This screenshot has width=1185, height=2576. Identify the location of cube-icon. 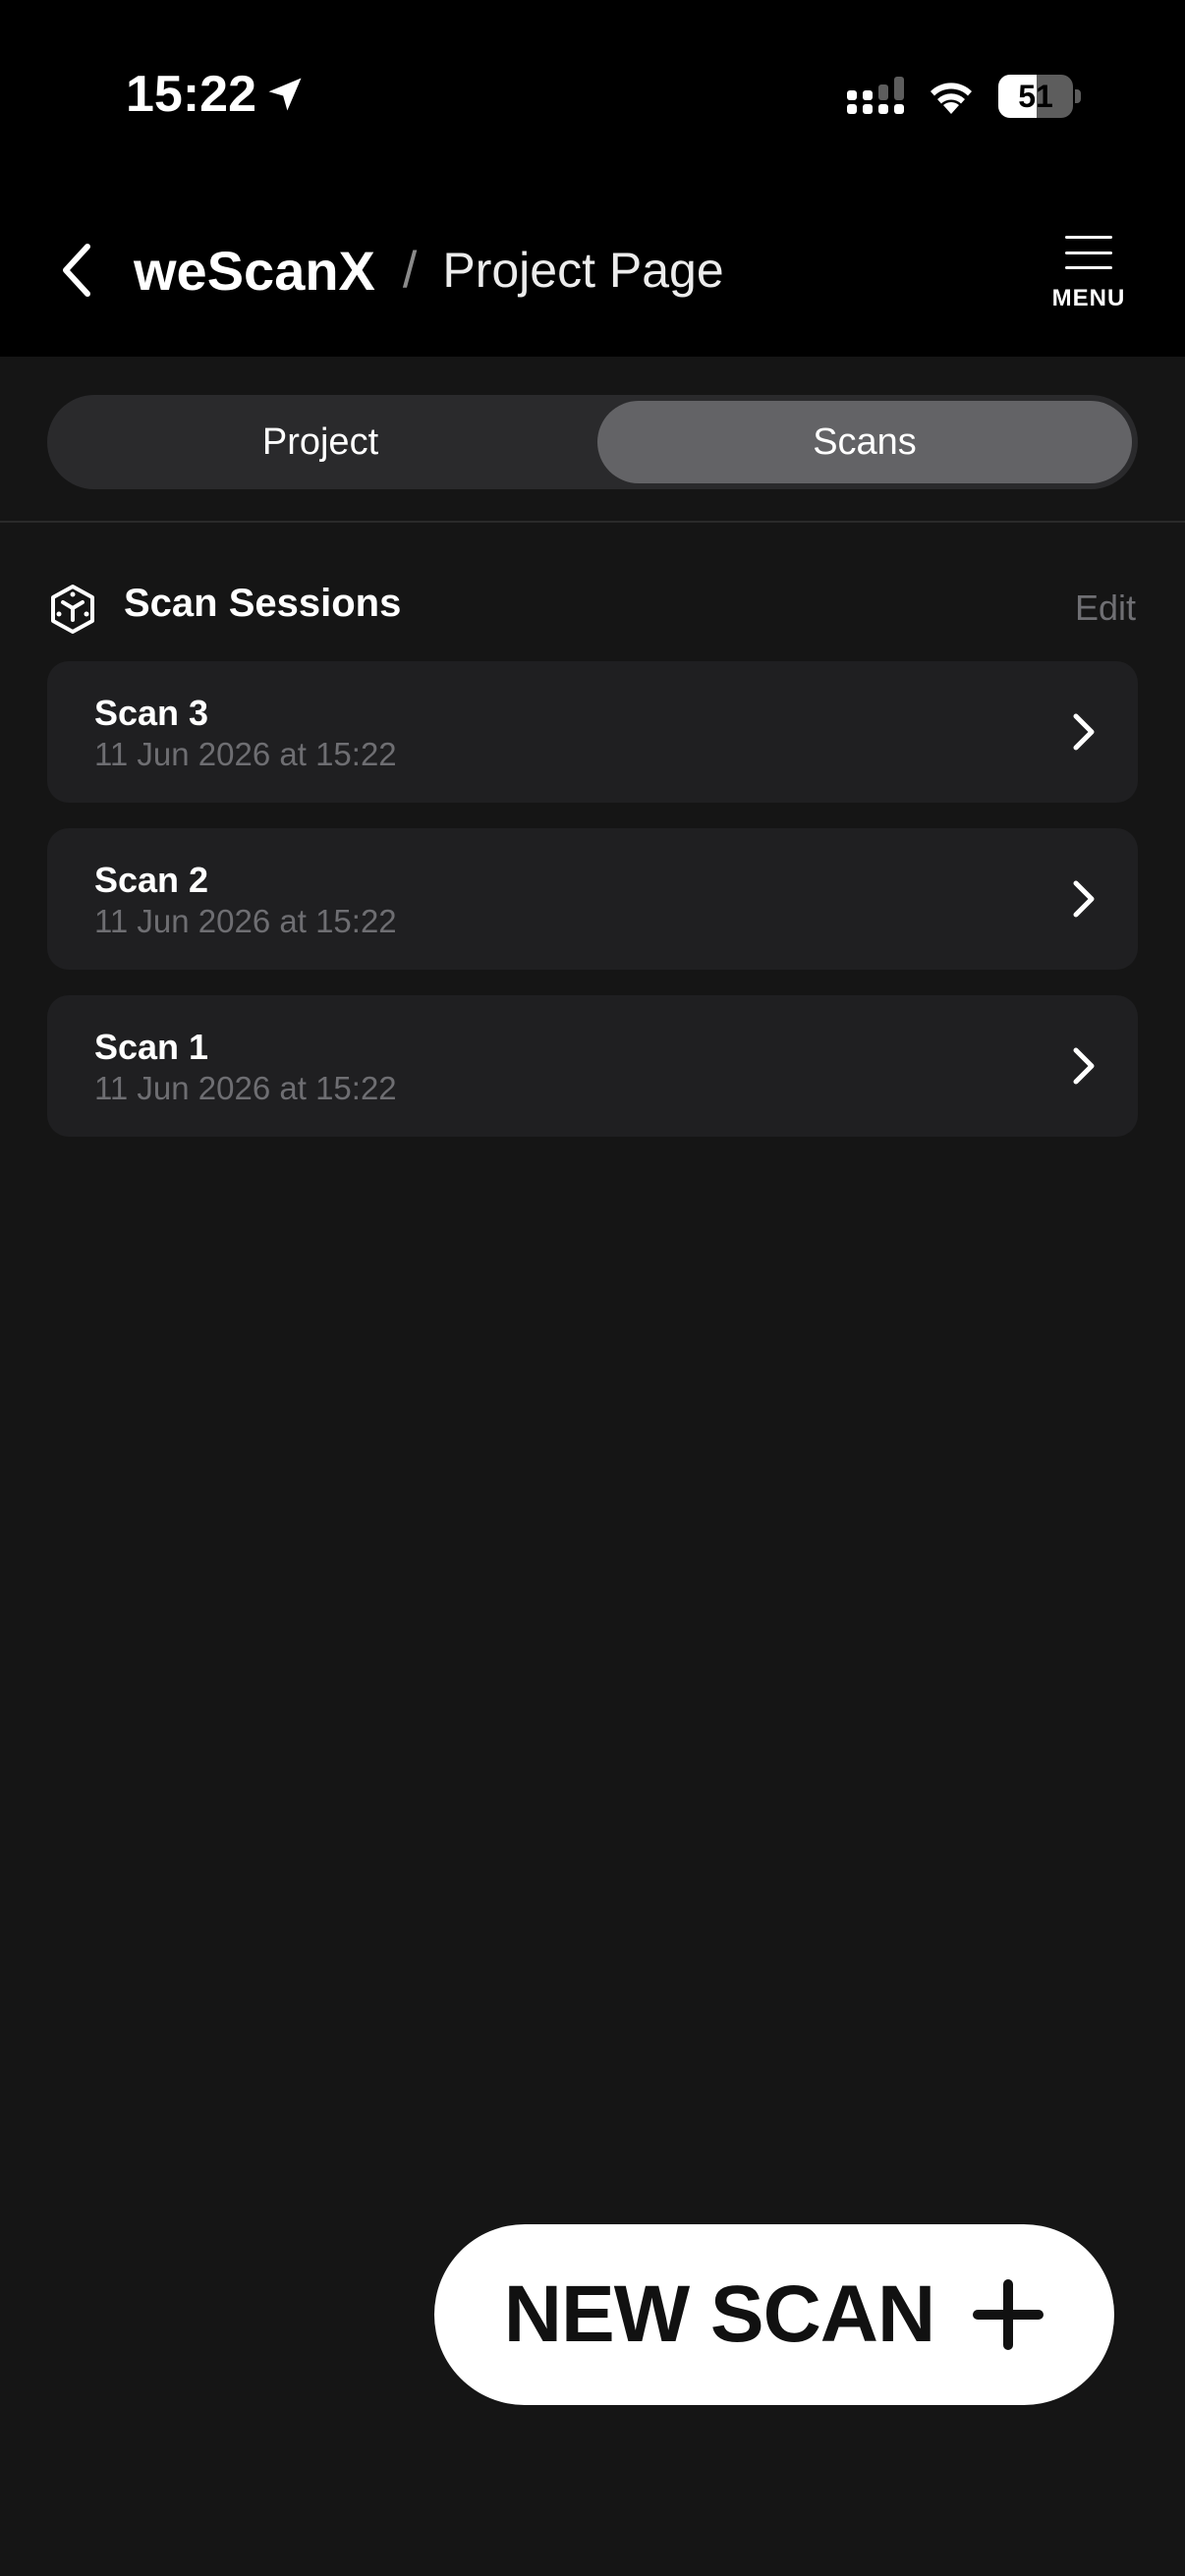
(73, 609).